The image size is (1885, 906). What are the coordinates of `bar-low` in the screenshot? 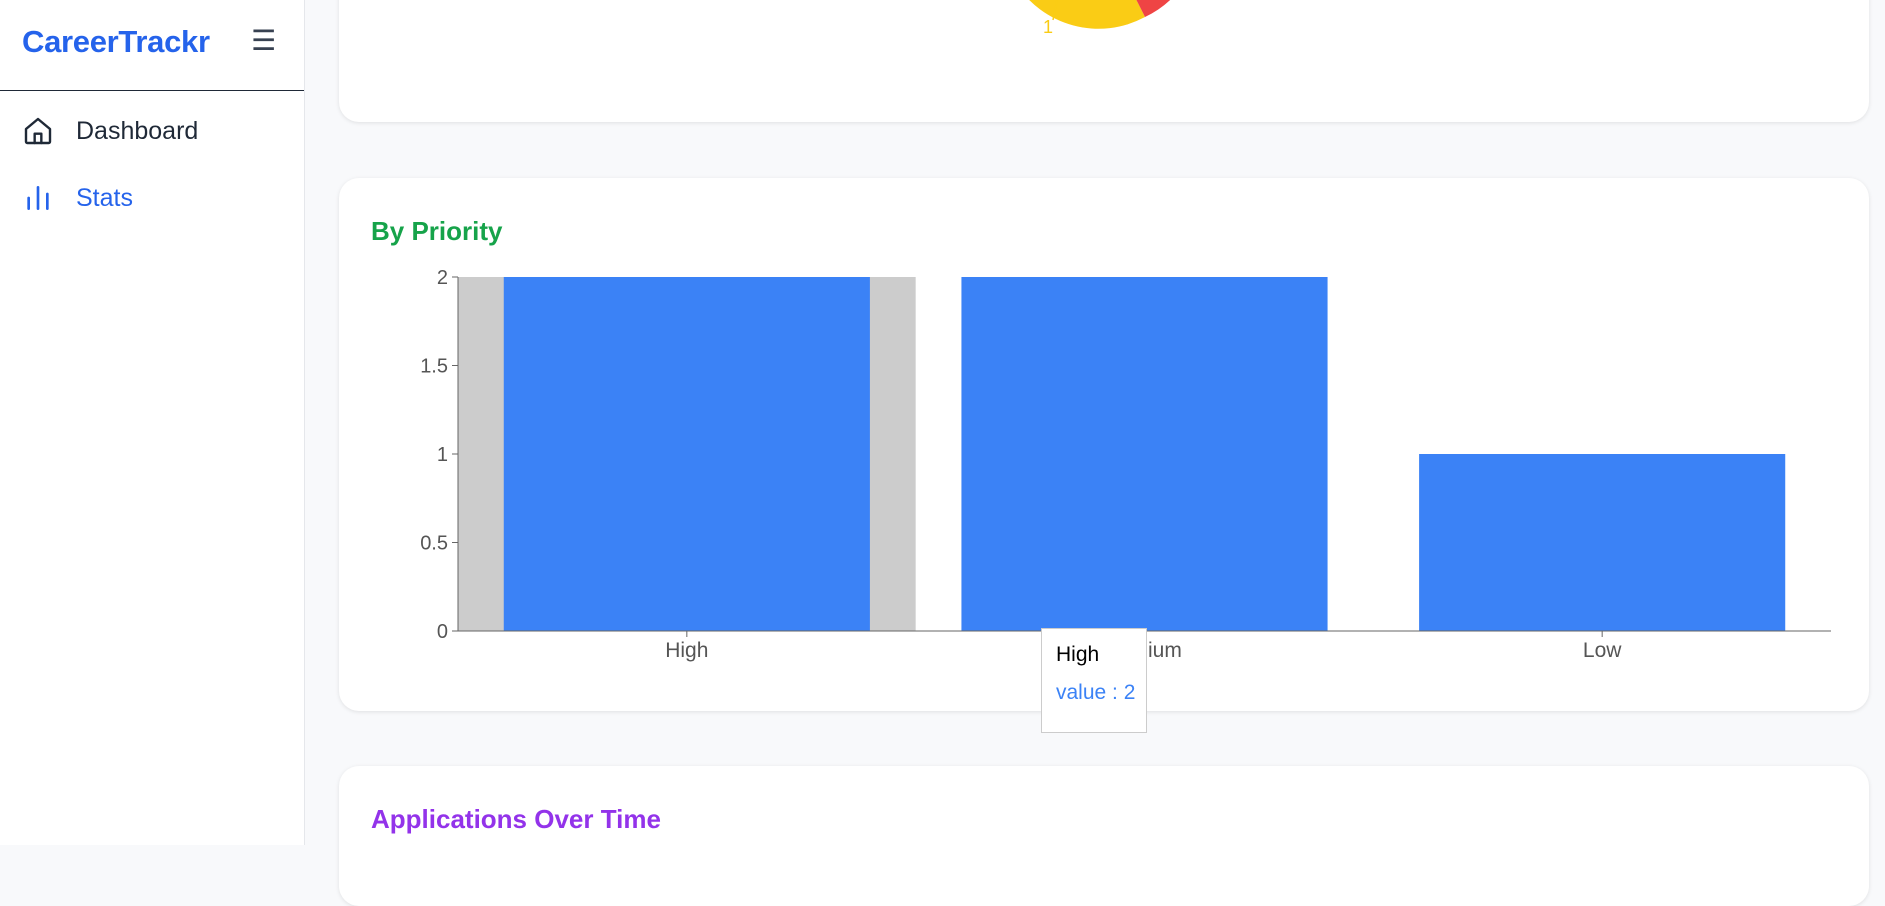 It's located at (1602, 542).